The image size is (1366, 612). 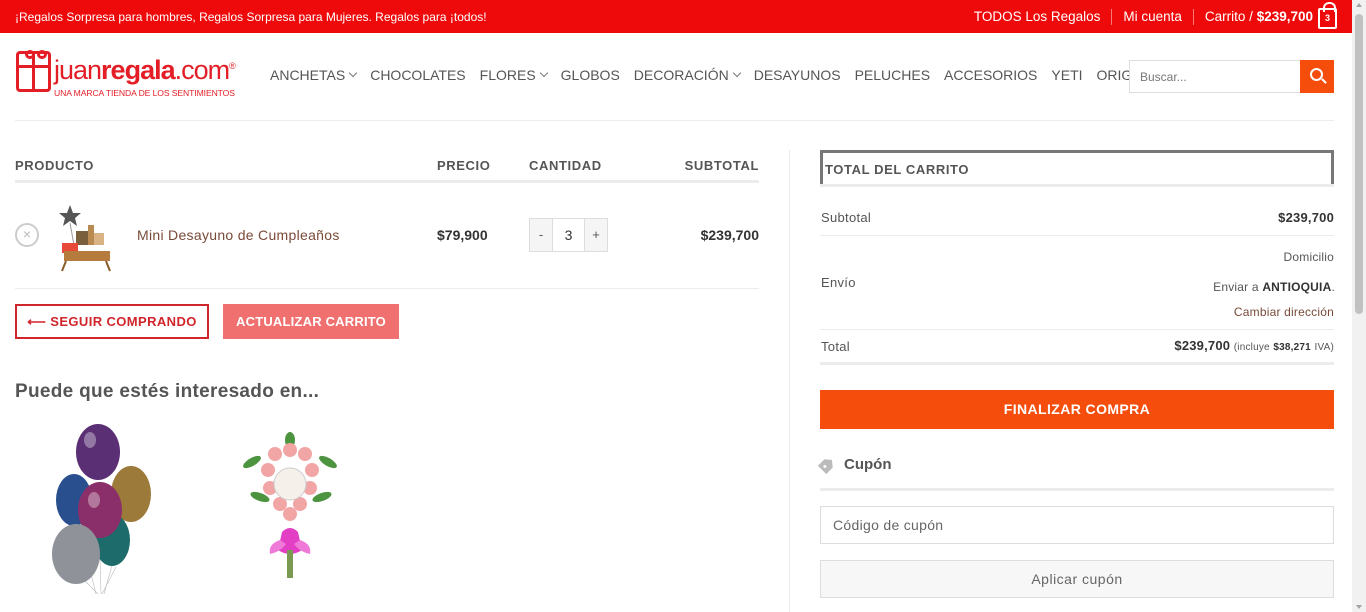 What do you see at coordinates (541, 235) in the screenshot?
I see `quantity-minus-button: -` at bounding box center [541, 235].